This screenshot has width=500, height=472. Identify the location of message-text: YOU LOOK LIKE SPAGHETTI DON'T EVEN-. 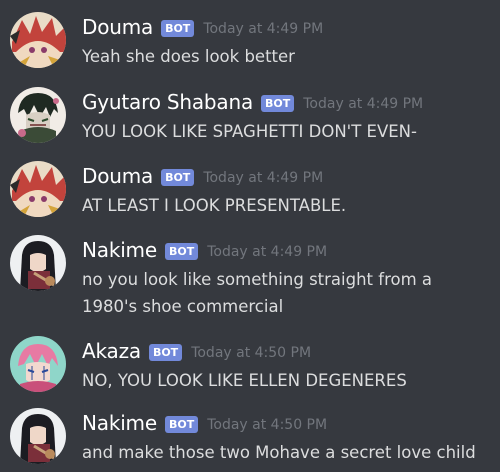
(249, 131).